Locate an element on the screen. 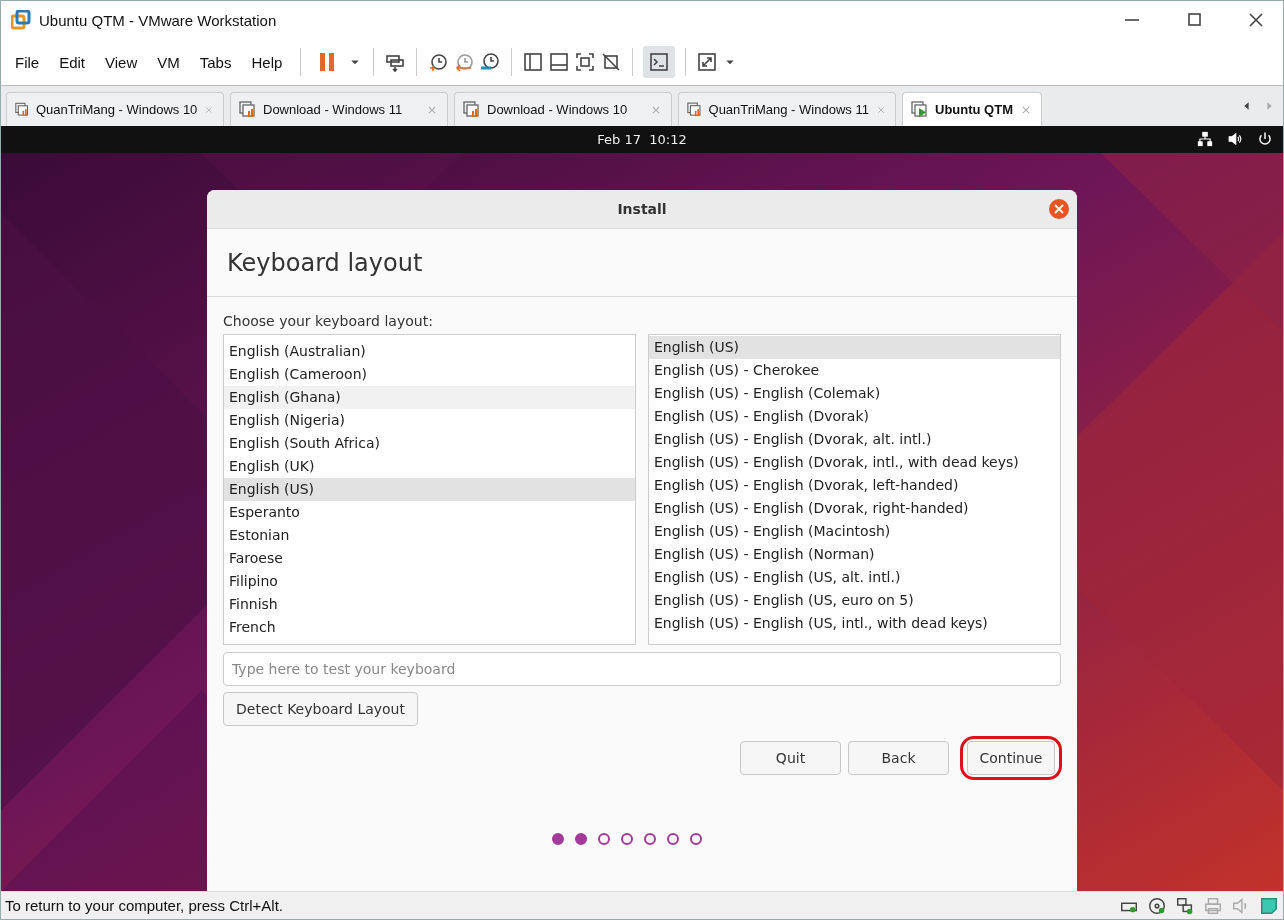  clock: Feb 17 10:12 is located at coordinates (642, 139).